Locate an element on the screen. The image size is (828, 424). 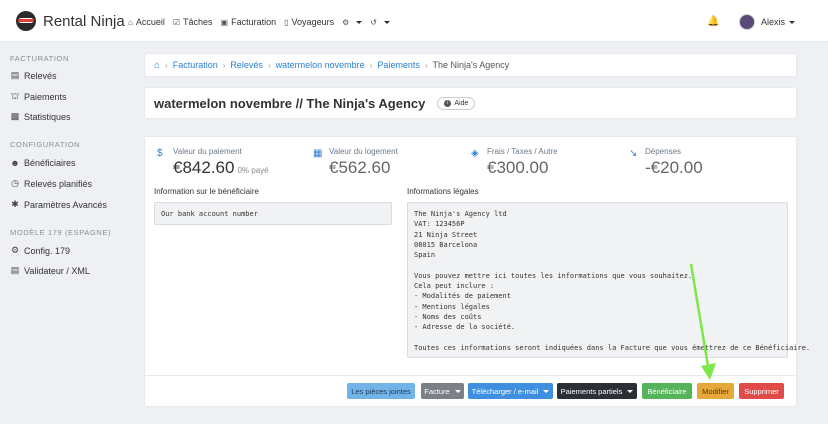
sidebar-item-validateur-xml: ▤ Validateur / XML is located at coordinates (50, 270).